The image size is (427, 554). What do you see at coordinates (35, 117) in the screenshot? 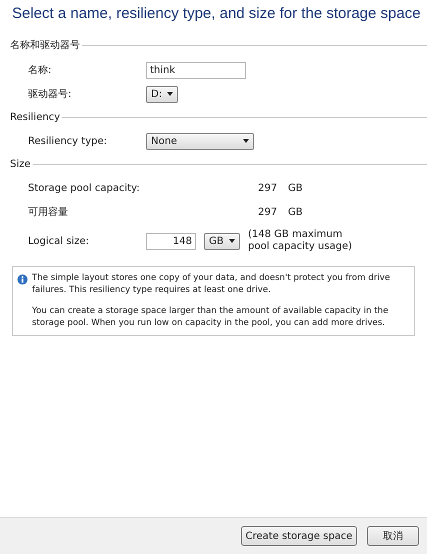
I see `section-heading: Resiliency` at bounding box center [35, 117].